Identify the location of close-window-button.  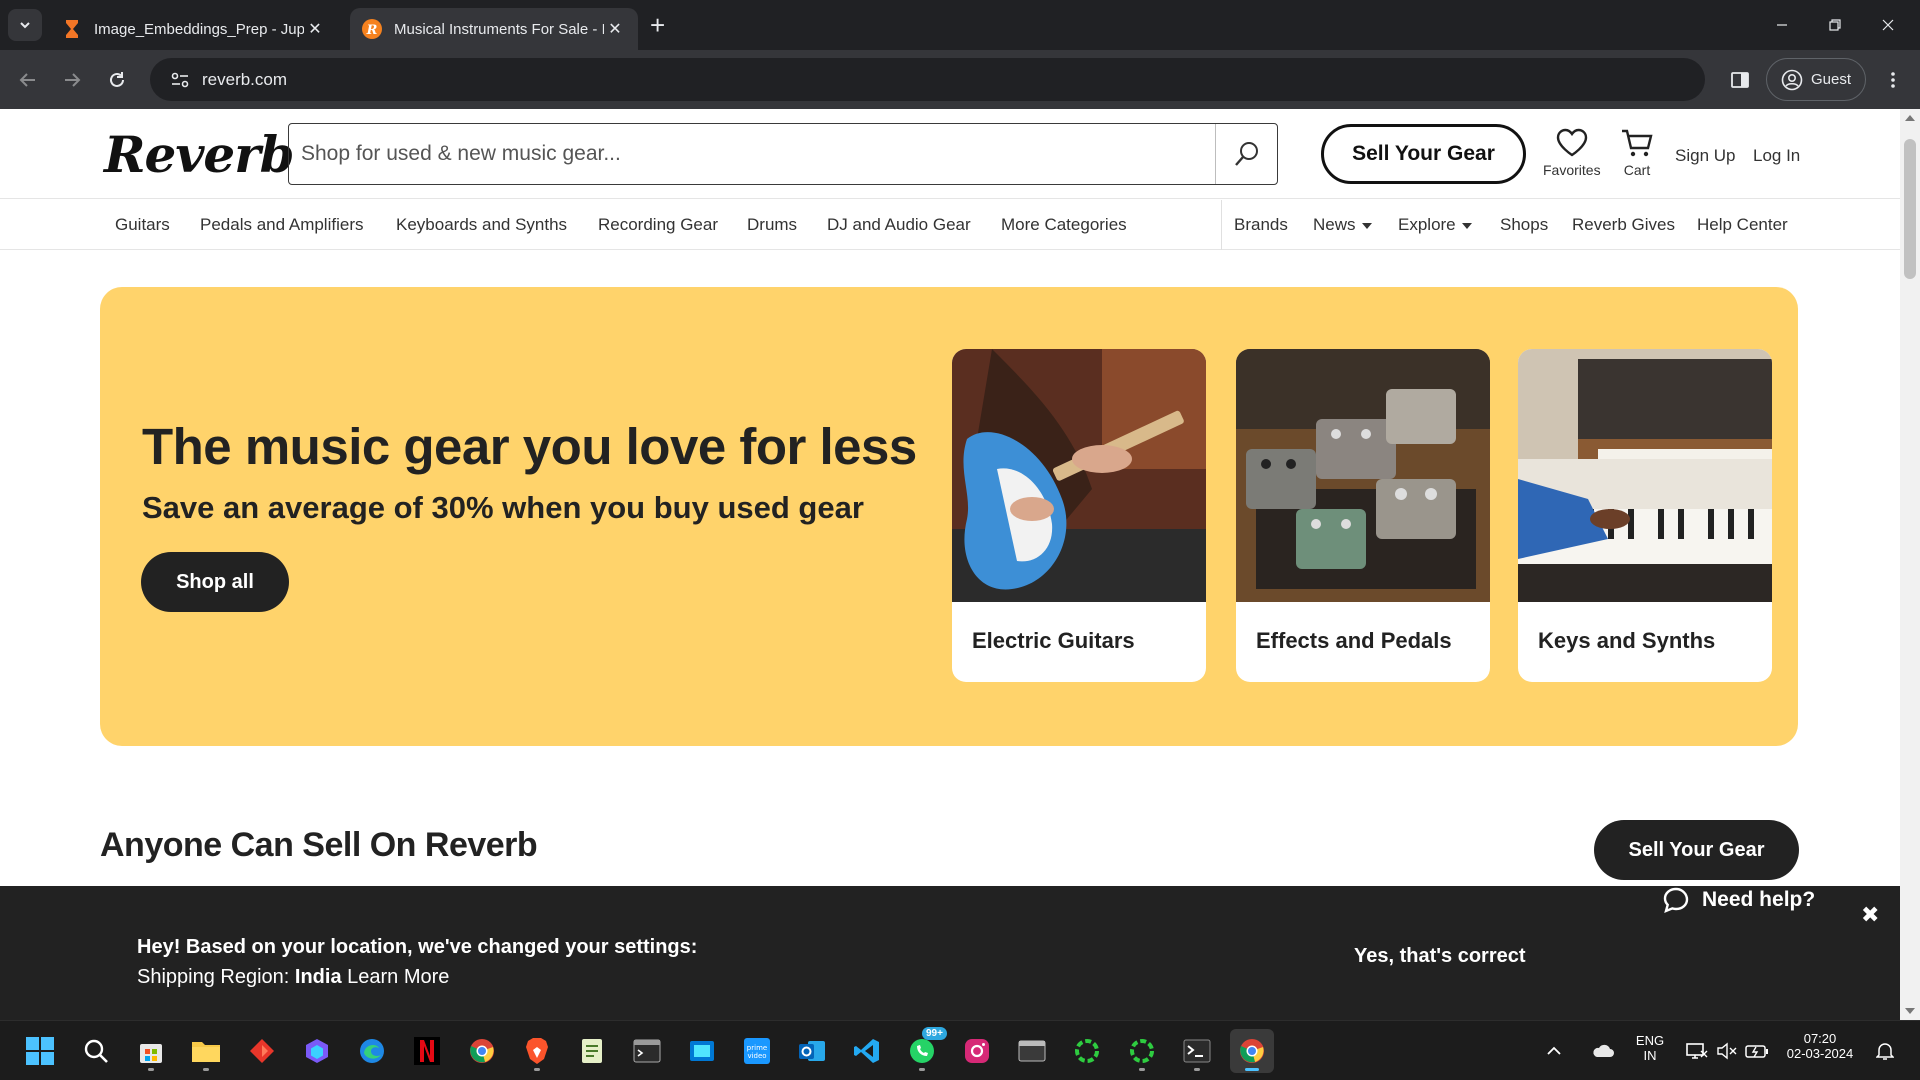
(1888, 25).